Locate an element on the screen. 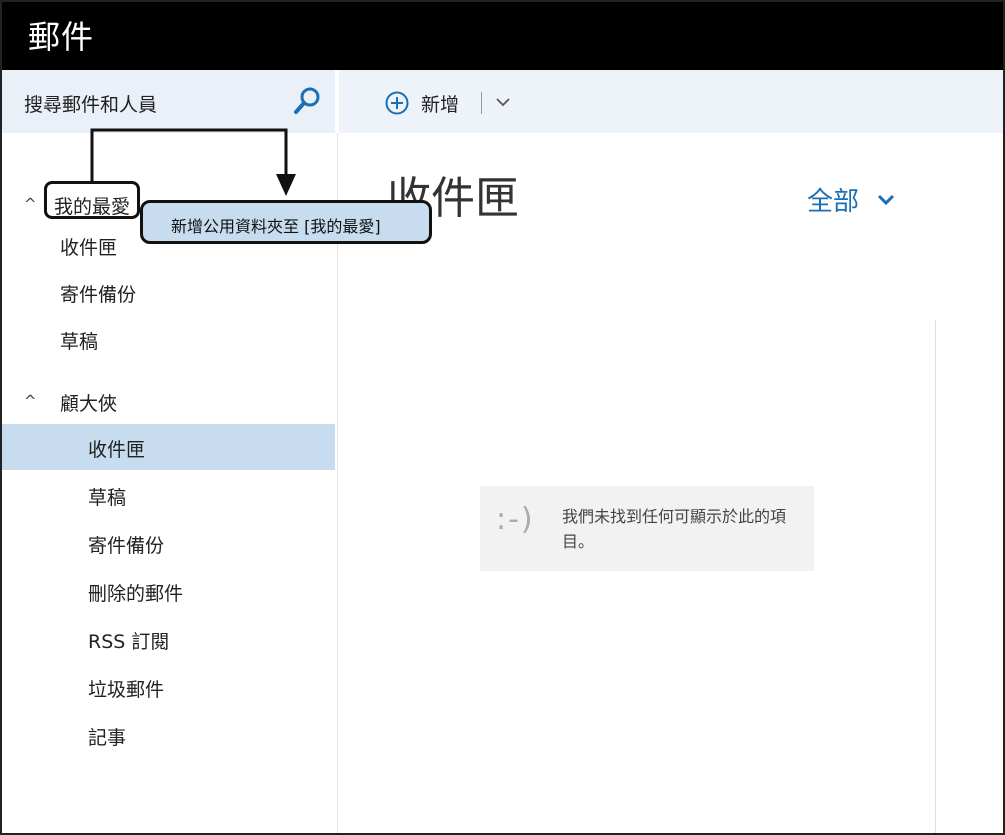  add-circle-icon is located at coordinates (397, 103).